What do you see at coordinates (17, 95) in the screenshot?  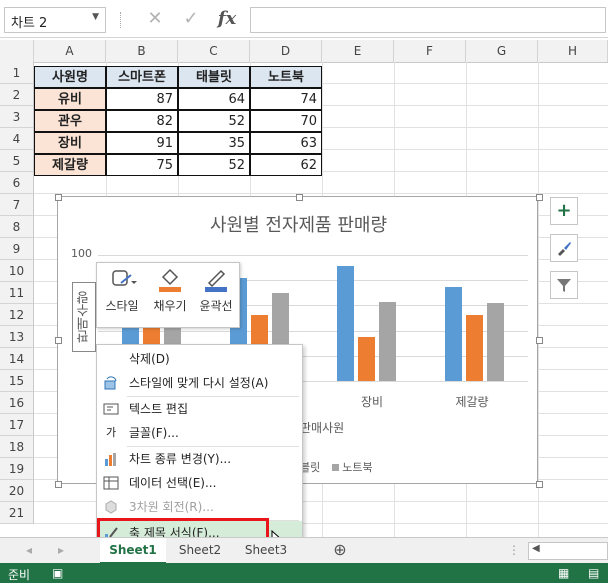 I see `row-header: 2` at bounding box center [17, 95].